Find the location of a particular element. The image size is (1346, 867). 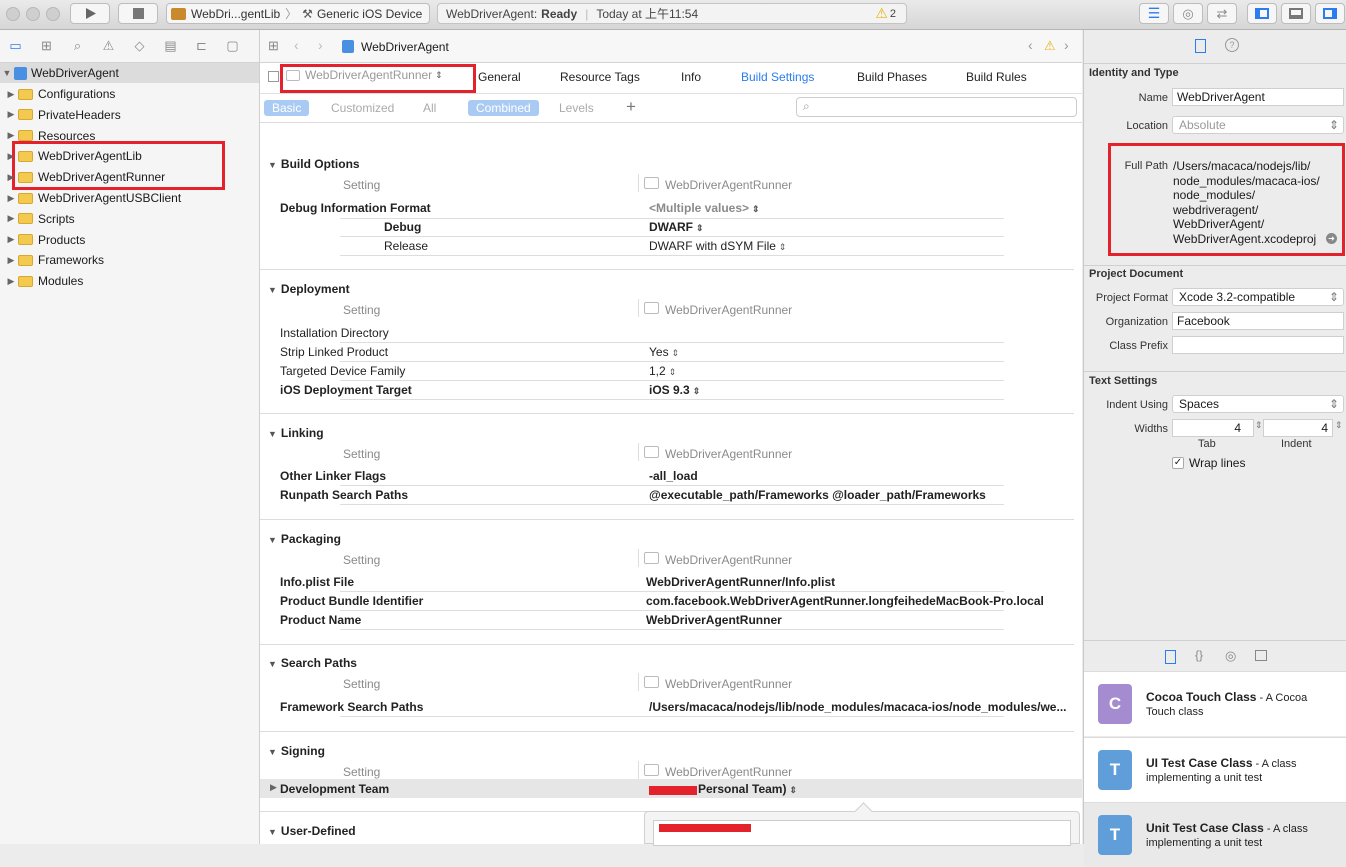

forward-icon: › is located at coordinates (320, 45).